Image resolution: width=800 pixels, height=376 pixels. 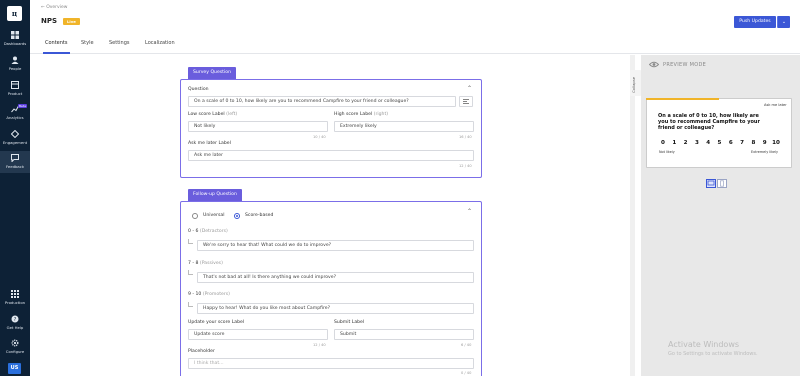 I want to click on promoters-hint: (Promoters), so click(x=216, y=294).